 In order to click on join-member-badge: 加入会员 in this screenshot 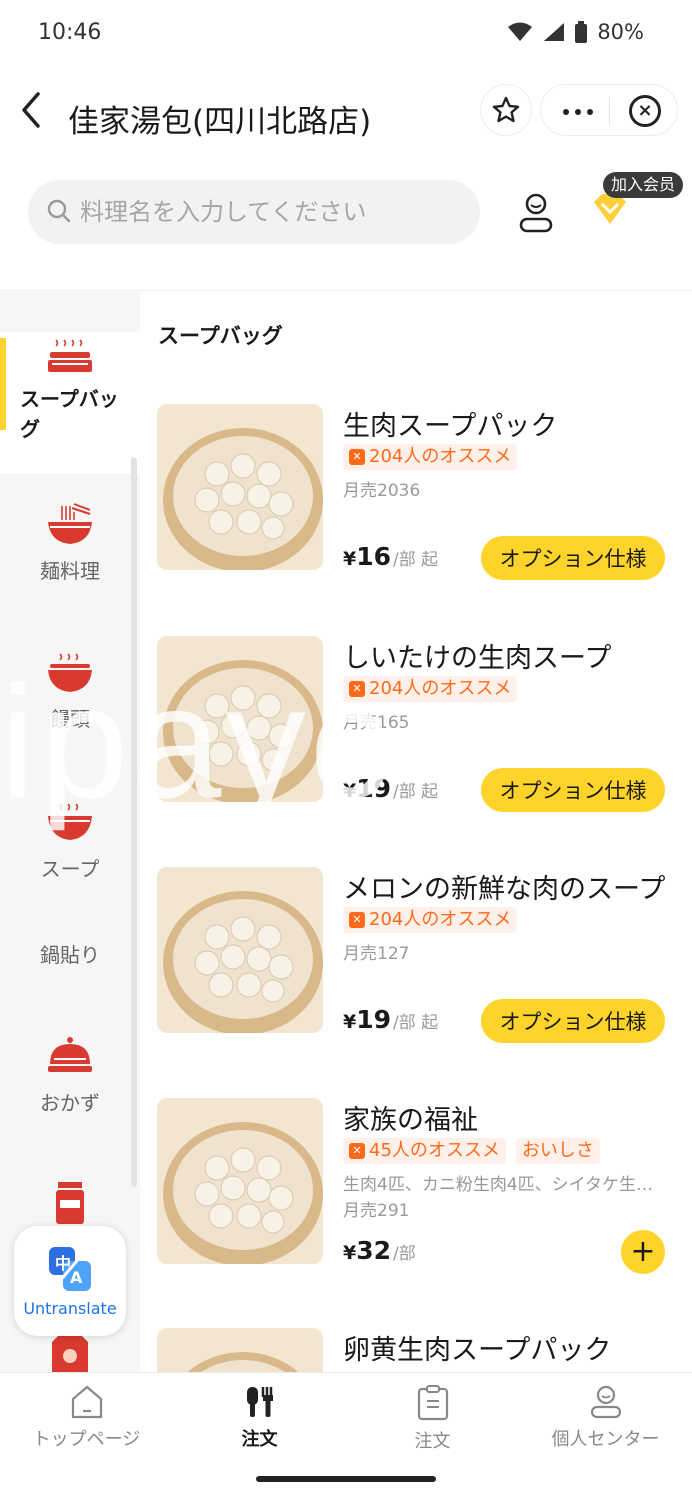, I will do `click(643, 185)`.